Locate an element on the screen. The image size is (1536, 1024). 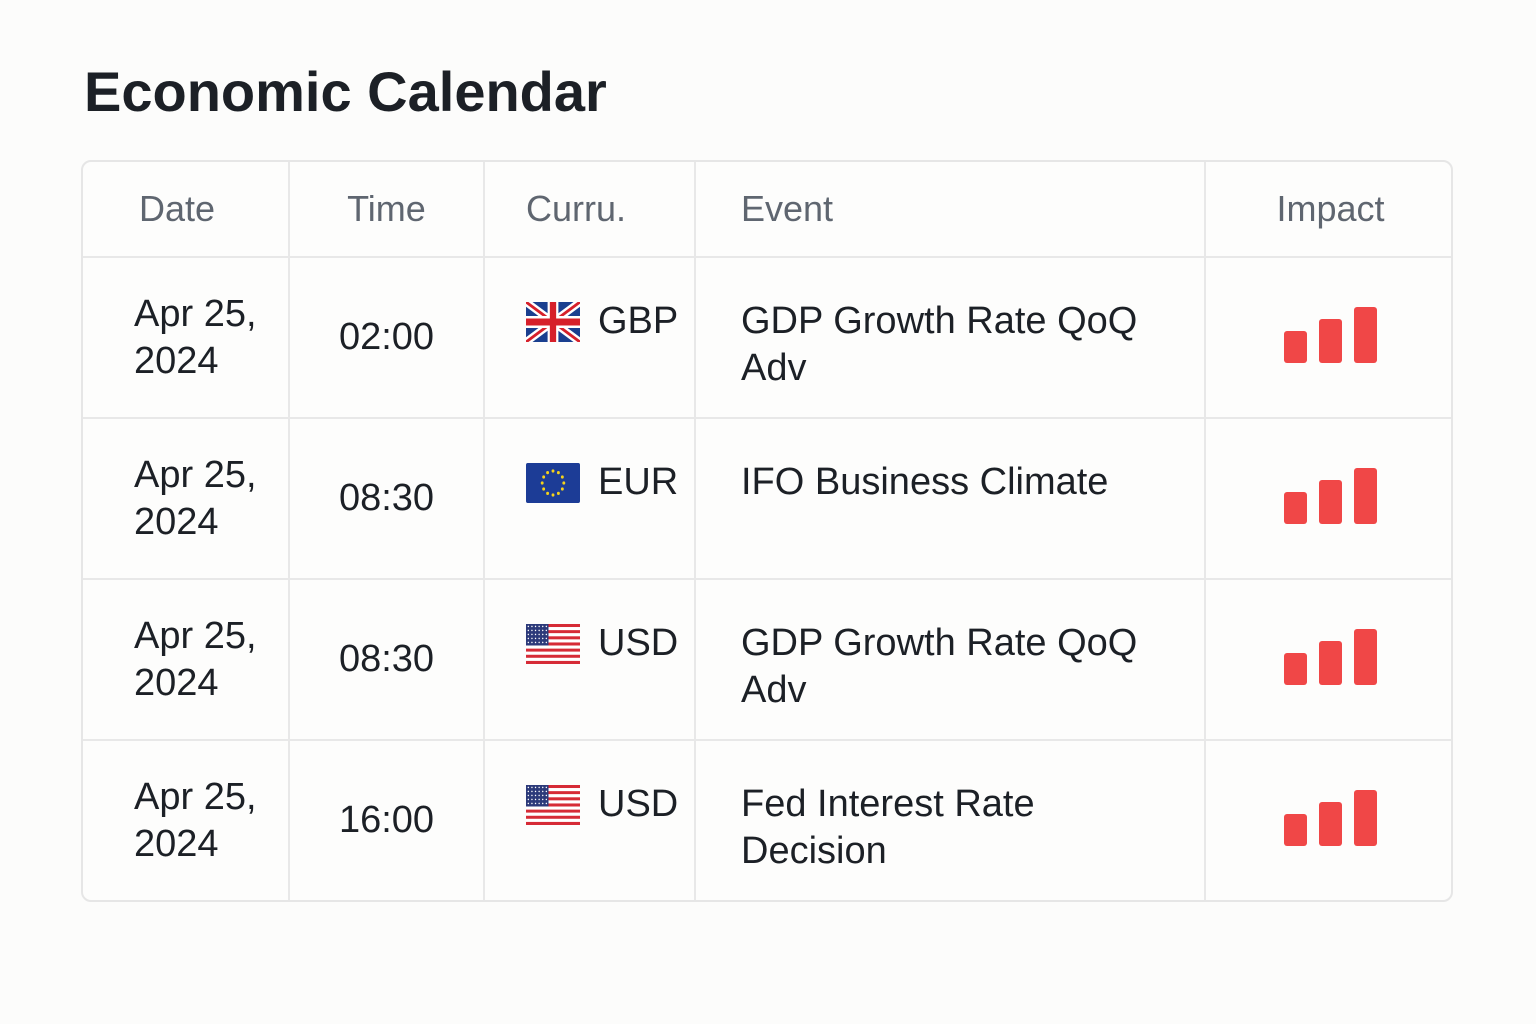
currency-code: EUR is located at coordinates (638, 482).